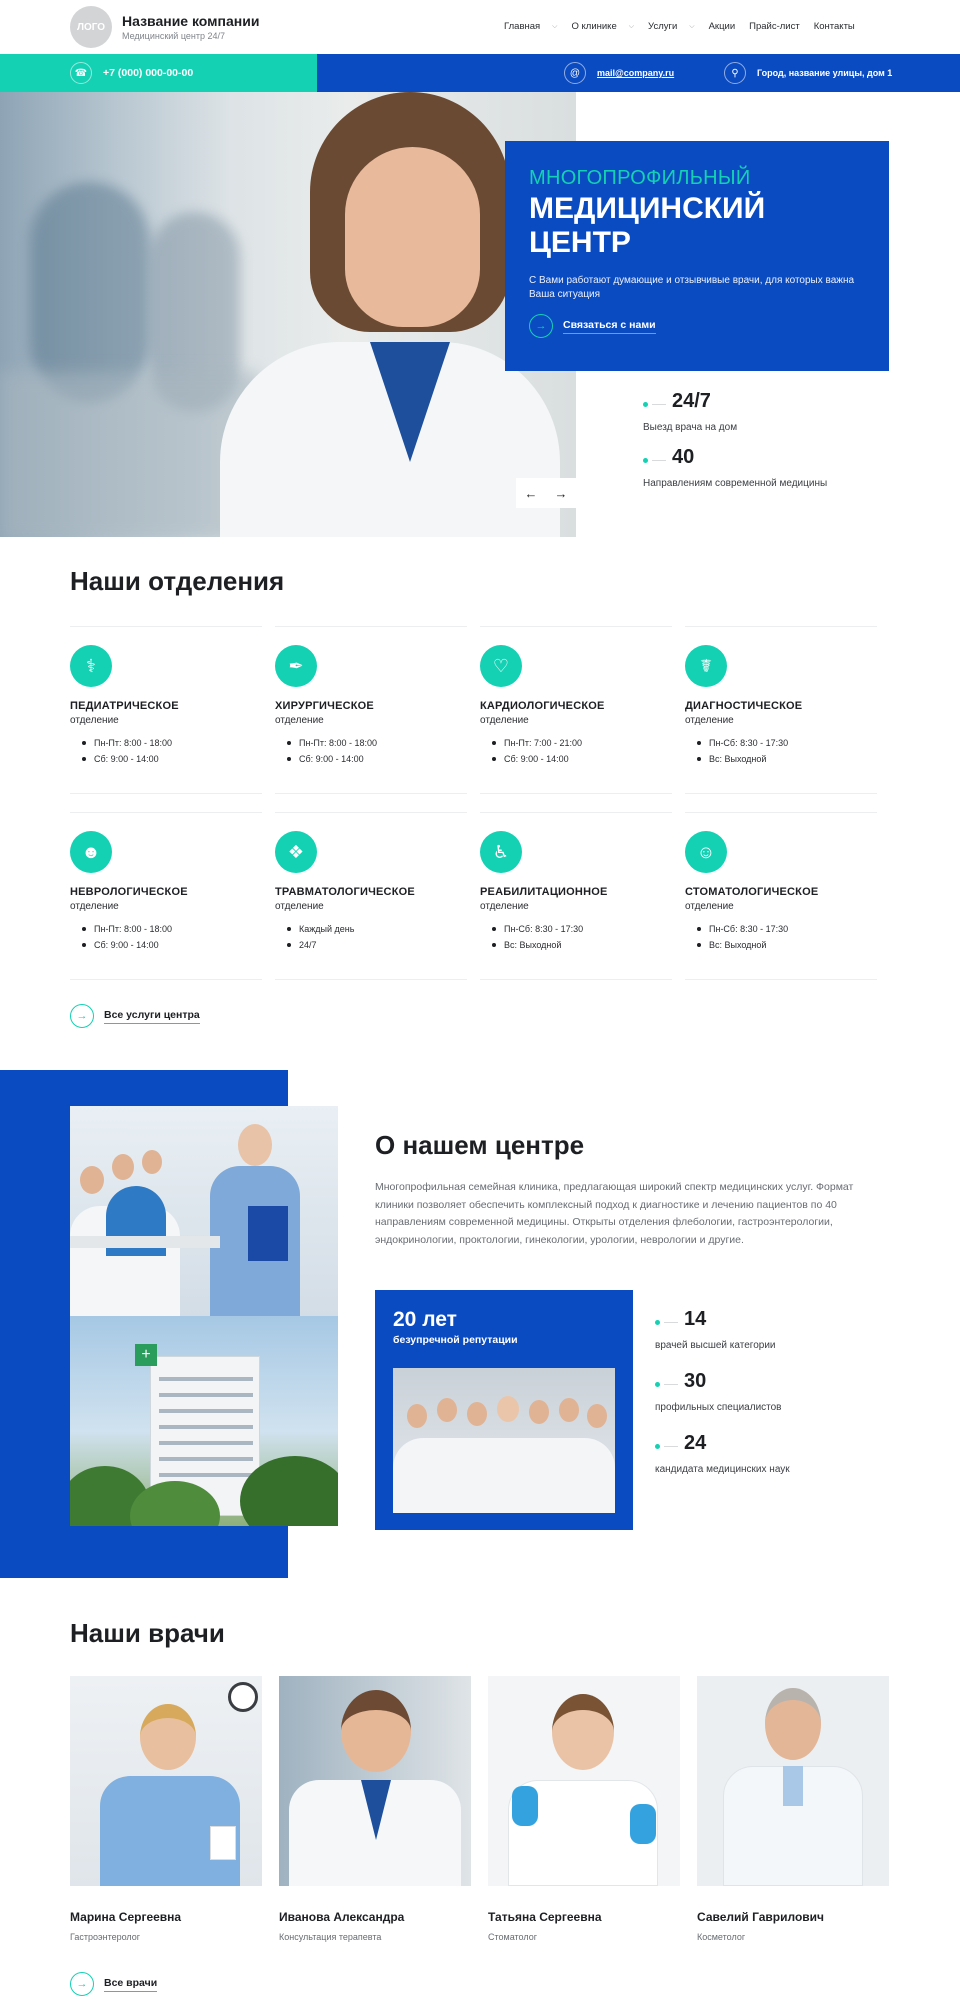 The image size is (960, 2000). Describe the element at coordinates (594, 26) in the screenshot. I see `nav-label: О клинике` at that location.